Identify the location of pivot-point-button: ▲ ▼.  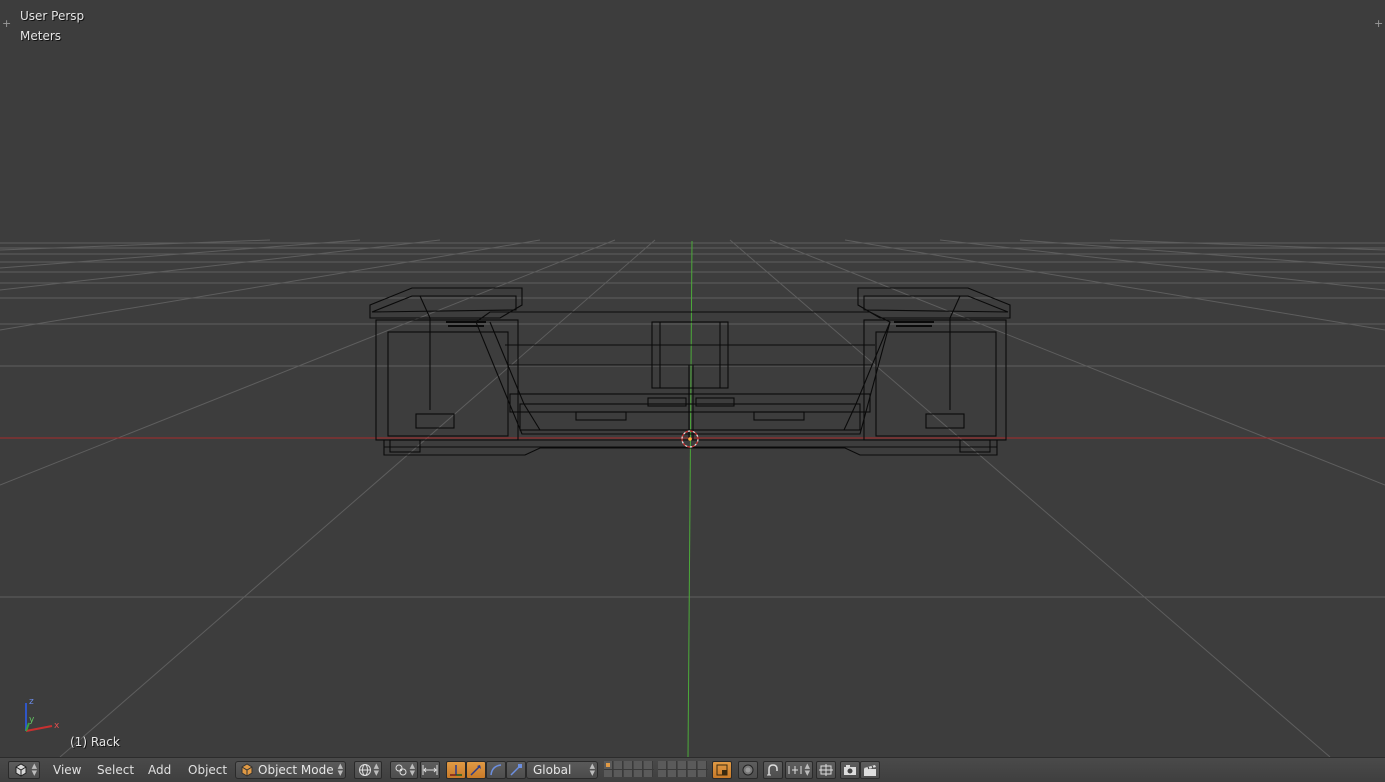
(404, 770).